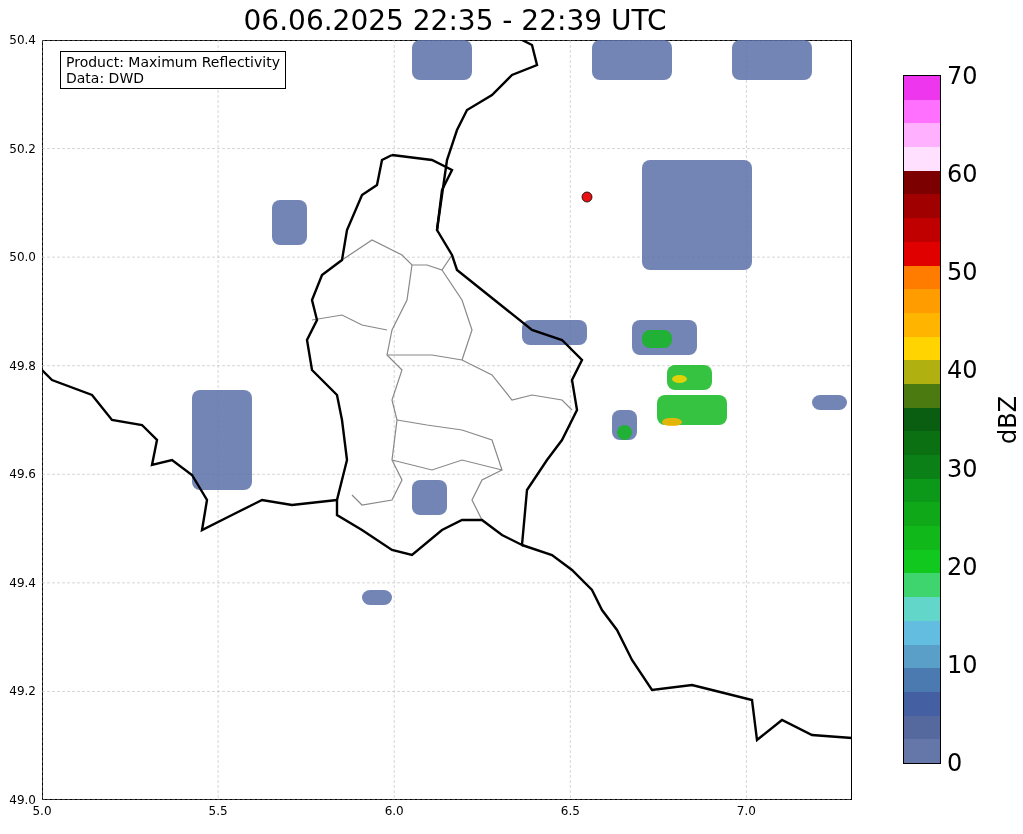 The height and width of the screenshot is (834, 1023). I want to click on colorbar-tick-label: 60, so click(962, 174).